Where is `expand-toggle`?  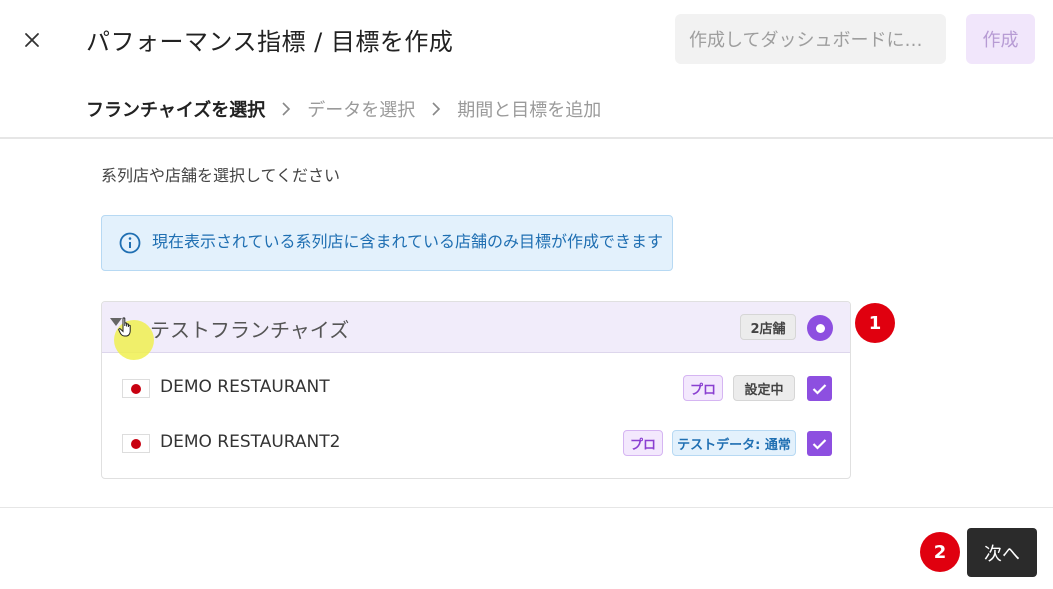
expand-toggle is located at coordinates (132, 338).